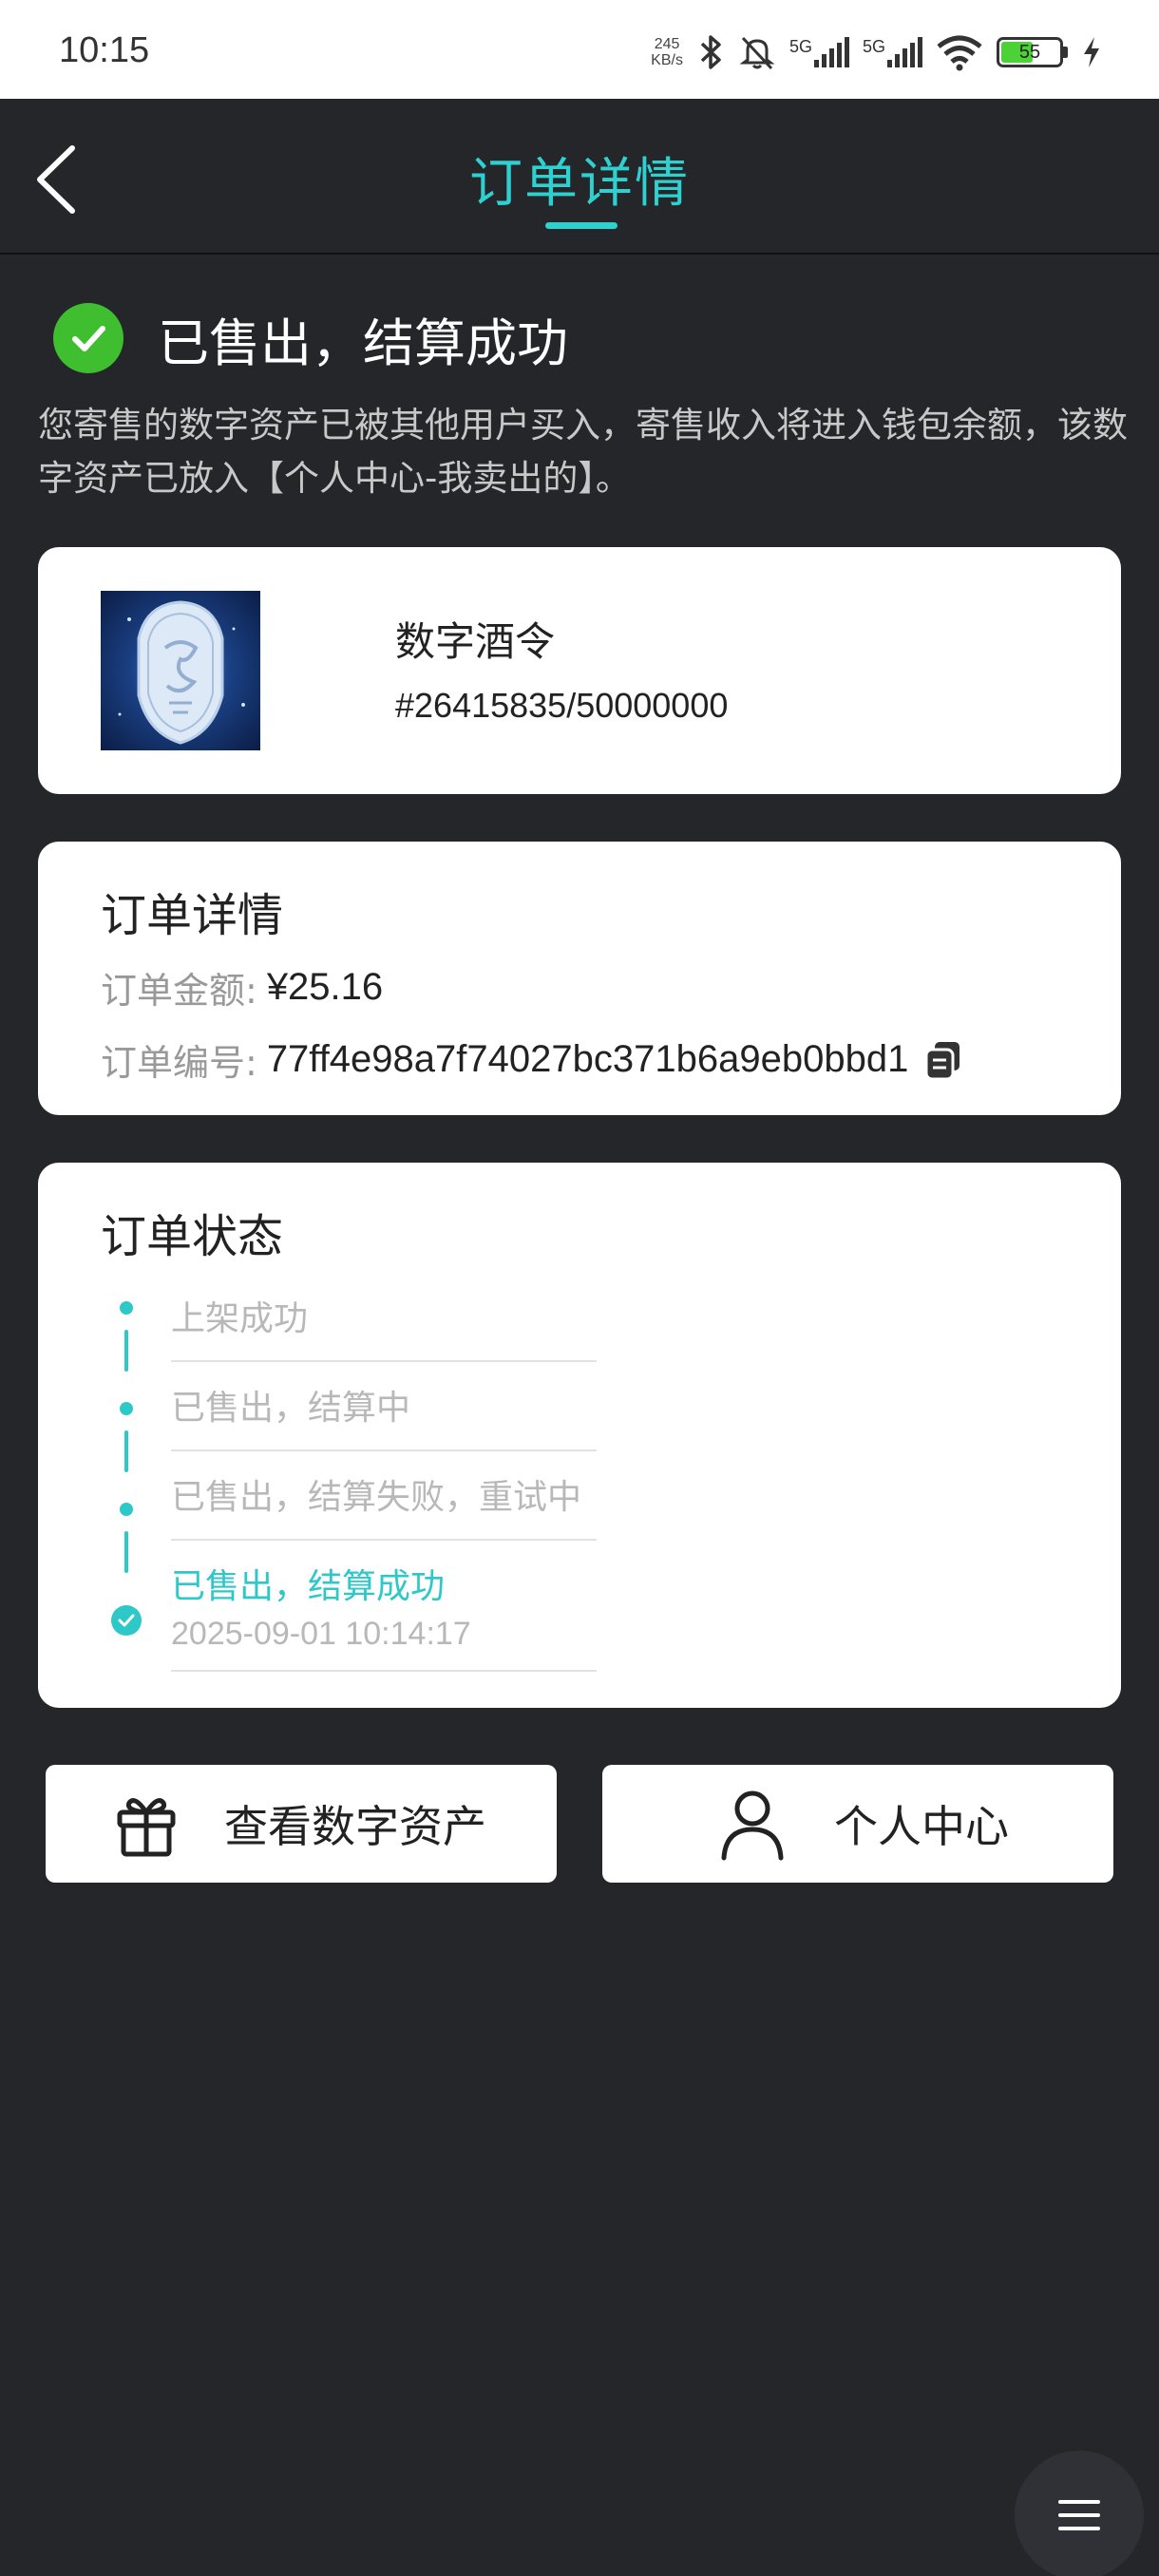 Image resolution: width=1159 pixels, height=2576 pixels. What do you see at coordinates (1032, 52) in the screenshot?
I see `battery-icon: 55` at bounding box center [1032, 52].